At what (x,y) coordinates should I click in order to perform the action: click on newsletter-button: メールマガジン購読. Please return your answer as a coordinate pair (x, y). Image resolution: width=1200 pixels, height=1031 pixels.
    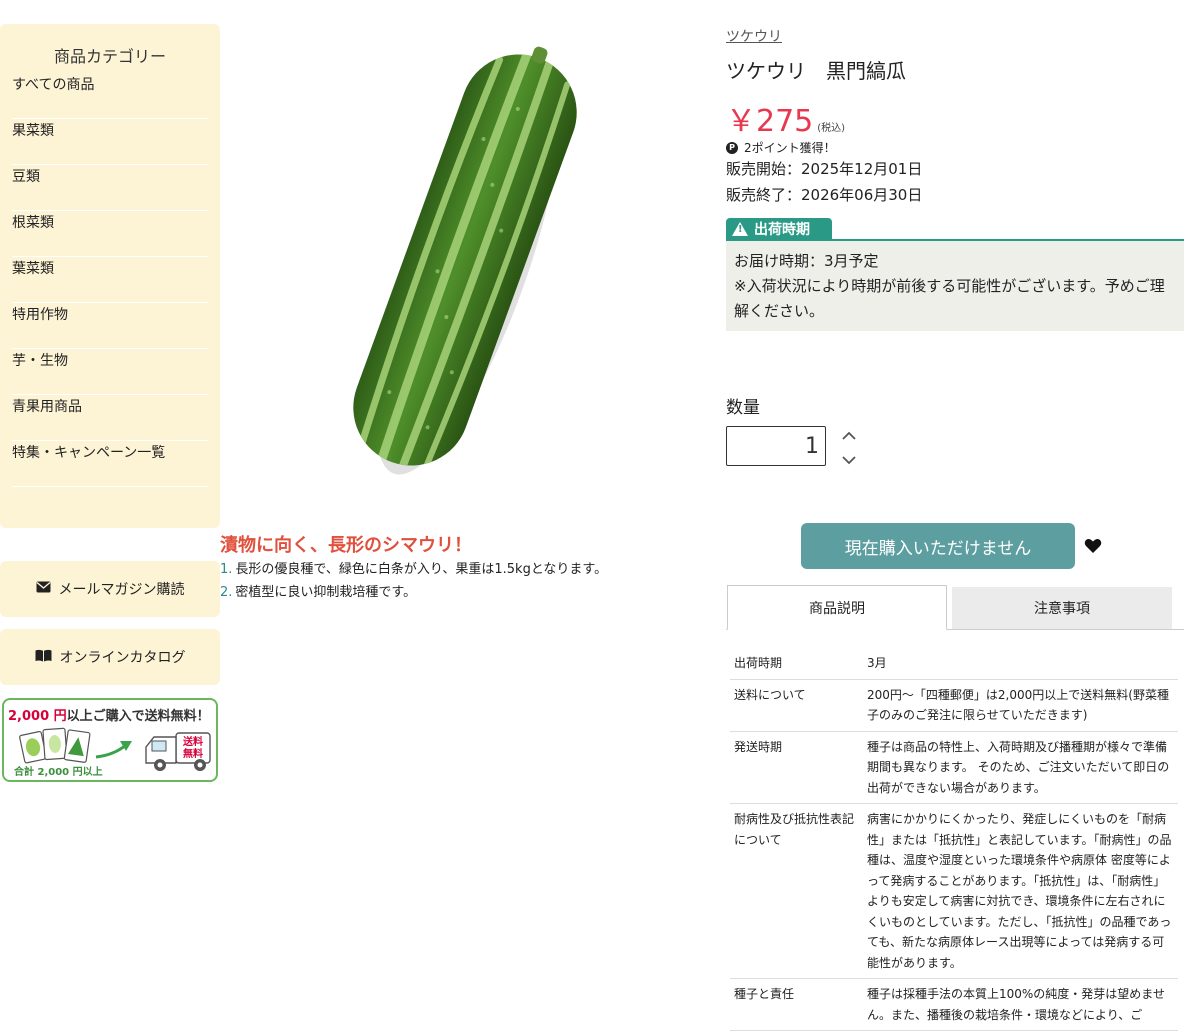
    Looking at the image, I should click on (110, 589).